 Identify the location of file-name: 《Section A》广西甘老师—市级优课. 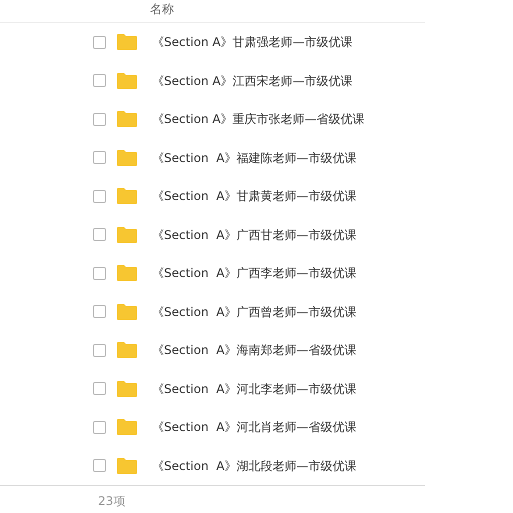
(254, 235).